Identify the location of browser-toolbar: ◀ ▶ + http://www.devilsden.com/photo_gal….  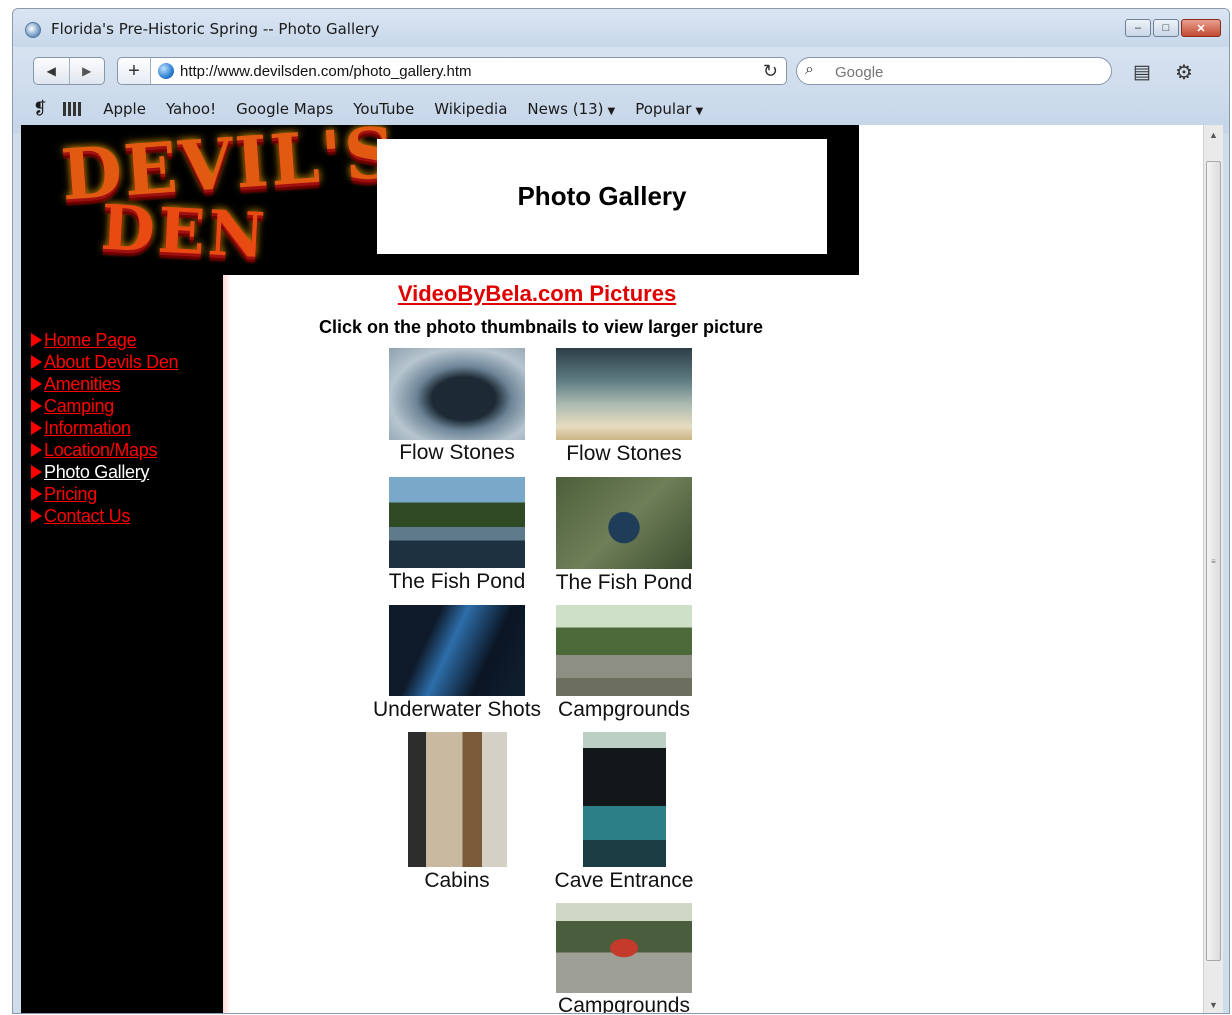
(621, 90).